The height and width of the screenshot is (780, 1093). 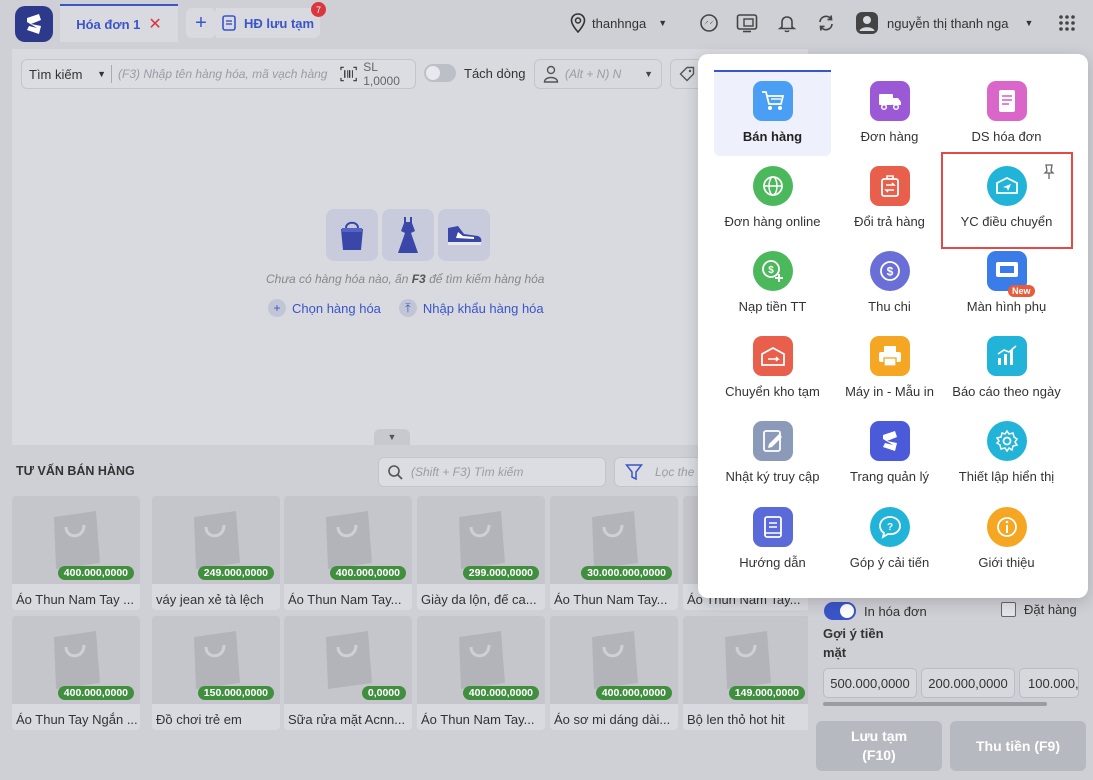 I want to click on menu-item-truck: Đơn hàng, so click(x=889, y=113).